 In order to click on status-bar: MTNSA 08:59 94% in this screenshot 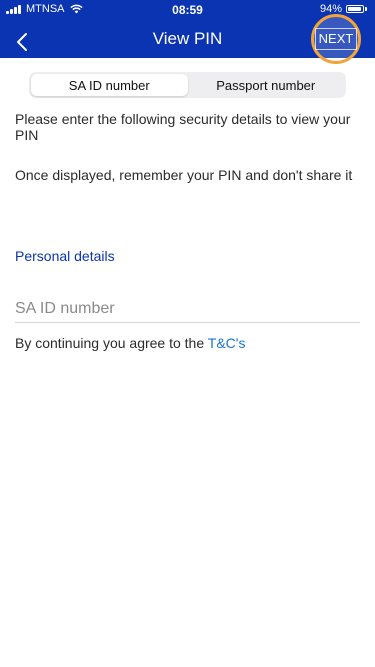, I will do `click(187, 10)`.